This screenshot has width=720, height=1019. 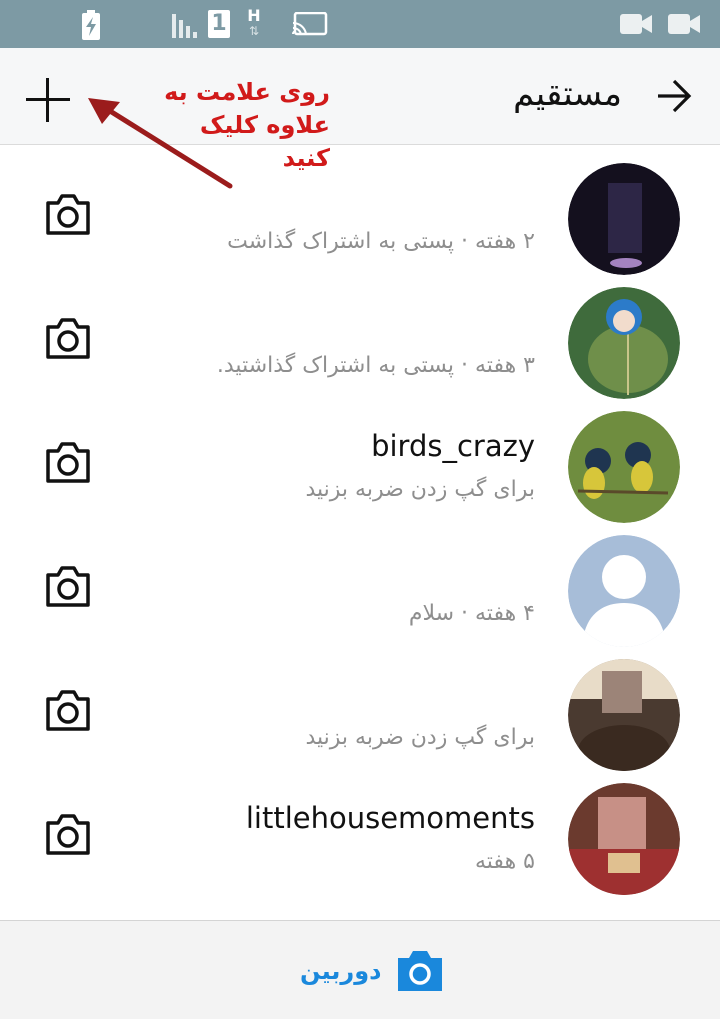 What do you see at coordinates (471, 613) in the screenshot?
I see `thread-subtitle: ۴ هفته · سلام` at bounding box center [471, 613].